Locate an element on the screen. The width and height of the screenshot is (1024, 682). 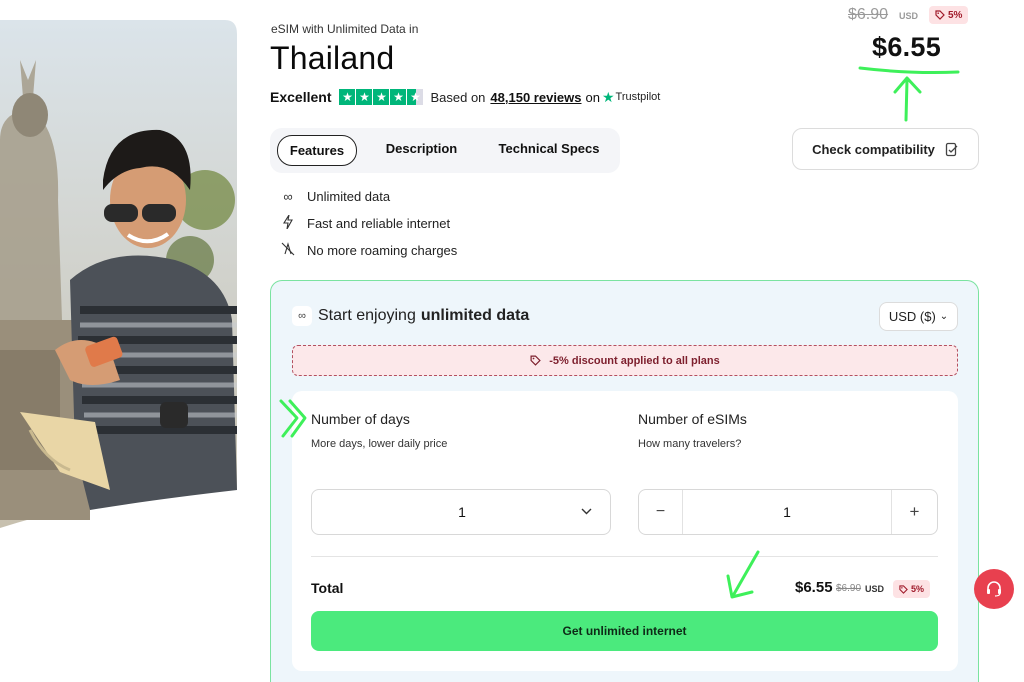
currency-select: USD ($) ⌄ is located at coordinates (918, 316).